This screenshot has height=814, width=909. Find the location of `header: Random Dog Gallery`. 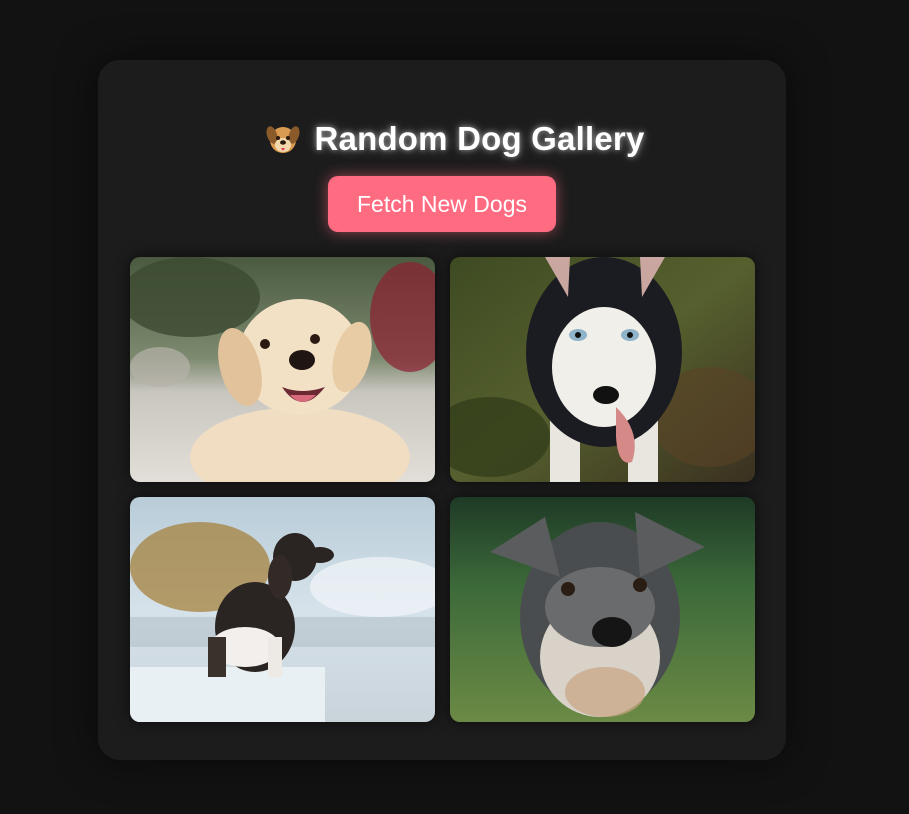

header: Random Dog Gallery is located at coordinates (454, 139).